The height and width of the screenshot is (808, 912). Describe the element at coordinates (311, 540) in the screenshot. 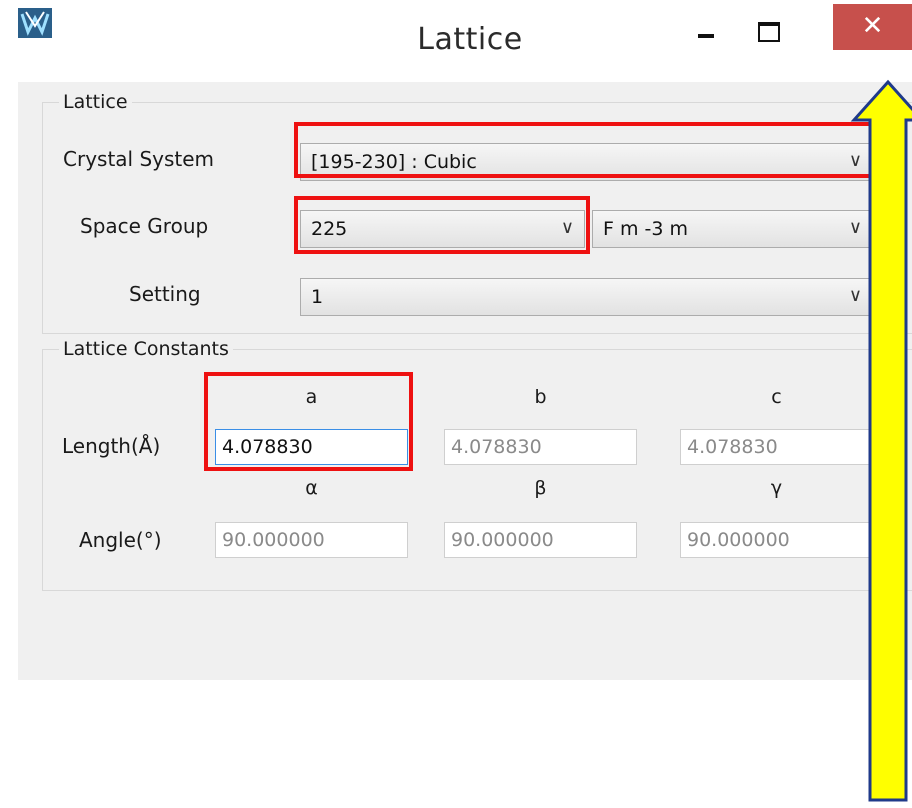

I see `angle-alpha-input` at that location.